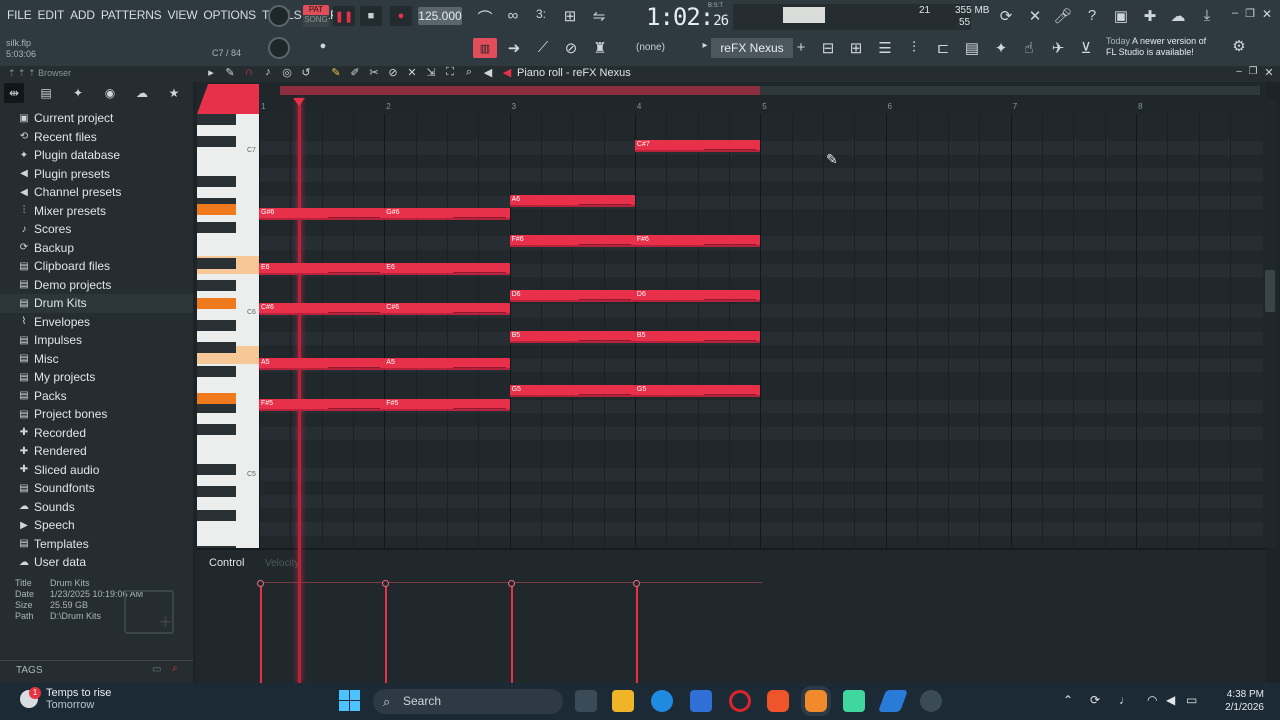  Describe the element at coordinates (572, 241) in the screenshot. I see `note: F#6` at that location.